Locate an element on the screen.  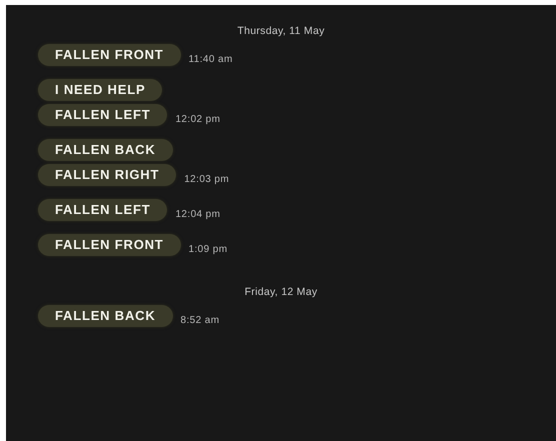
message-time: 11:40 am is located at coordinates (210, 59).